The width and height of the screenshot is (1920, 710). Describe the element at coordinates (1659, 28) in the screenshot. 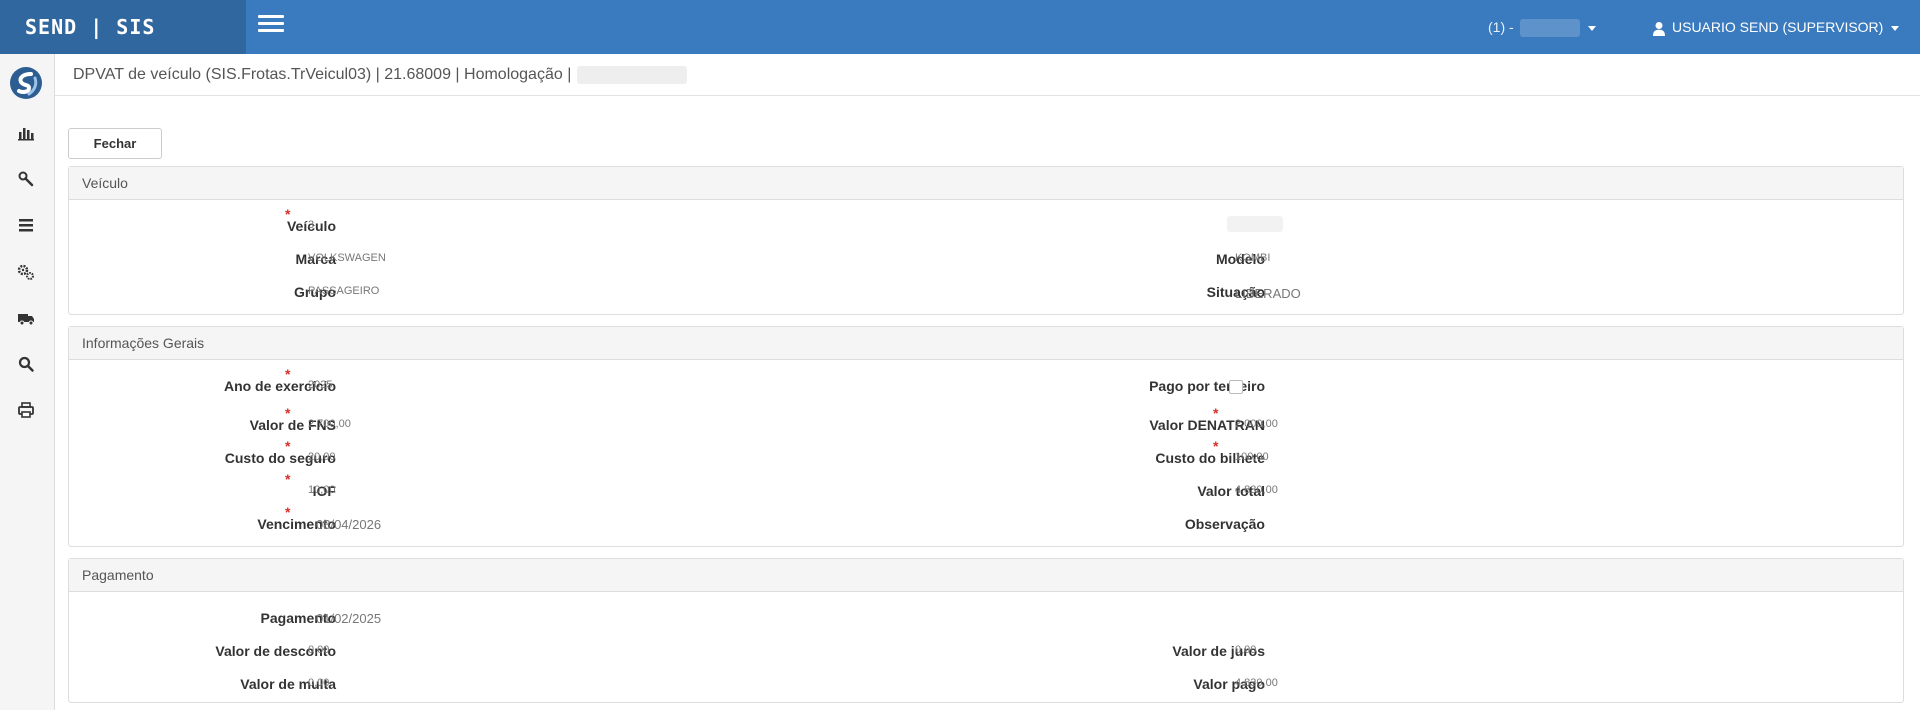

I see `user-icon` at that location.